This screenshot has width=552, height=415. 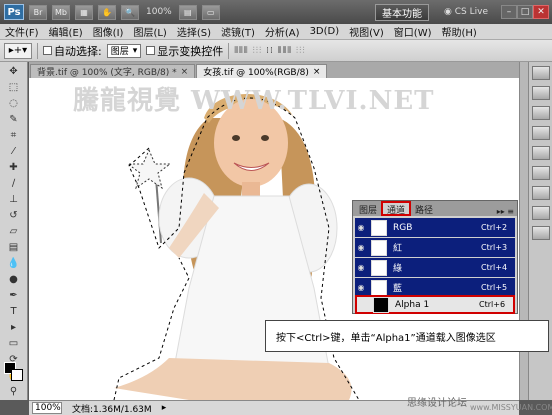 What do you see at coordinates (14, 295) in the screenshot?
I see `pen-tool-icon: ✒` at bounding box center [14, 295].